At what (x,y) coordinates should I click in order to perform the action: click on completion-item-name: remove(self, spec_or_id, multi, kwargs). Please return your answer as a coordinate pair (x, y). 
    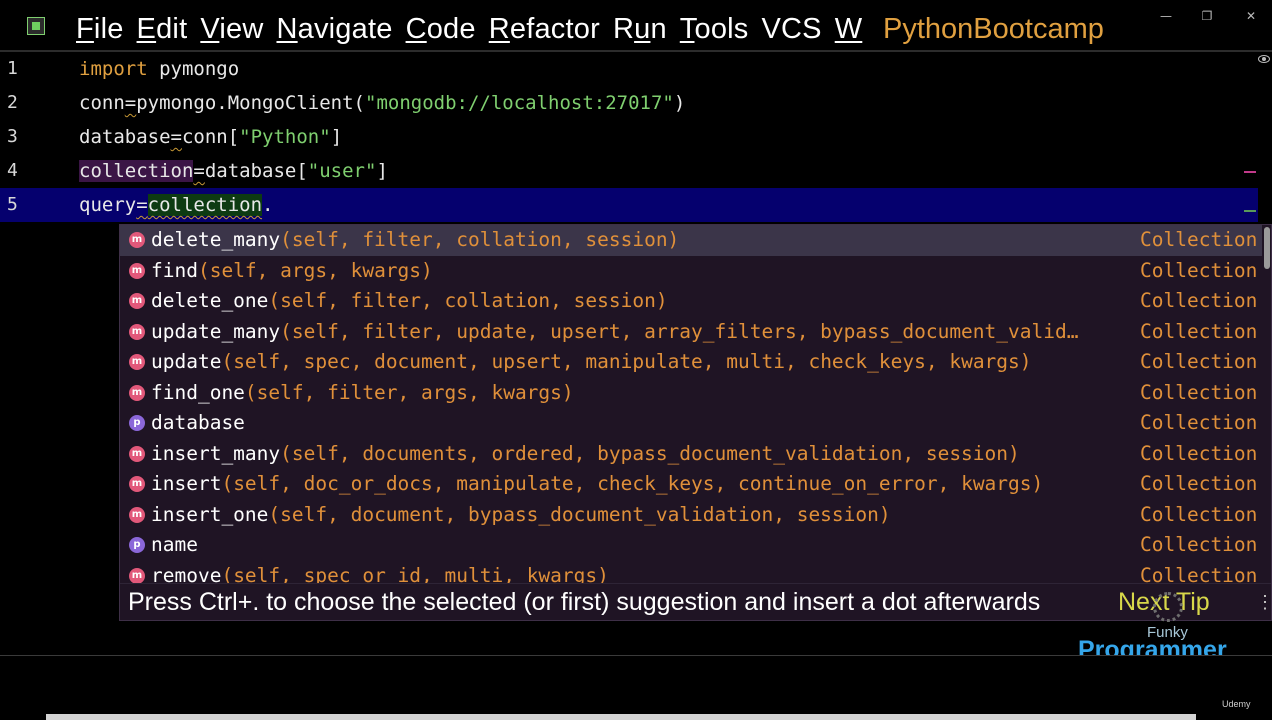
    Looking at the image, I should click on (380, 572).